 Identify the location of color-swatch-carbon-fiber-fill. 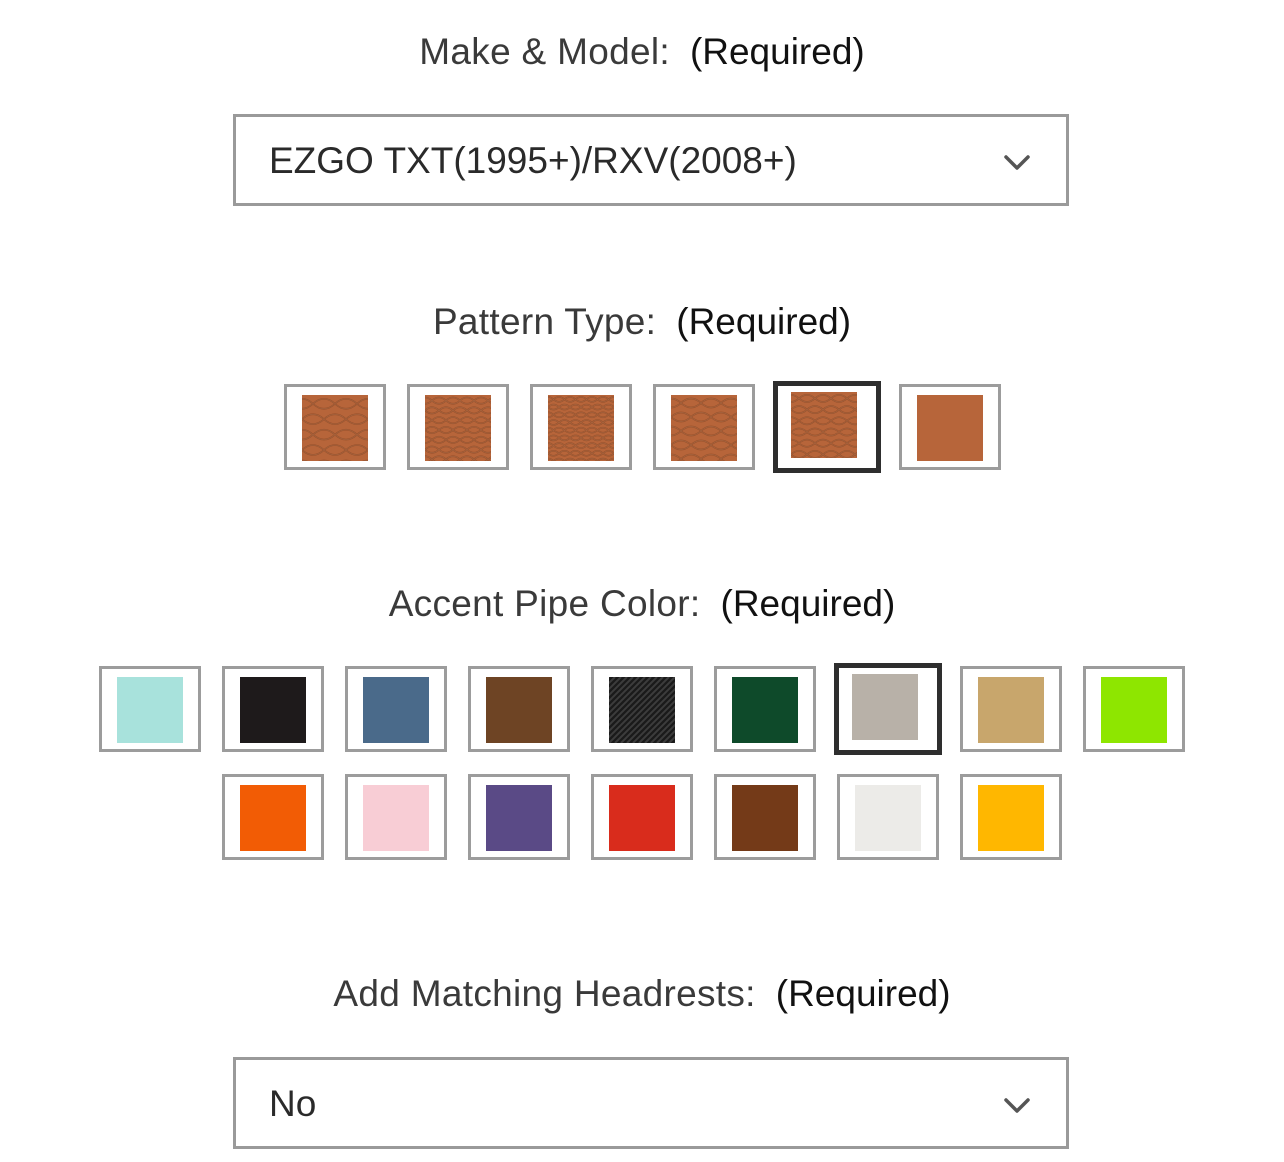
(642, 710).